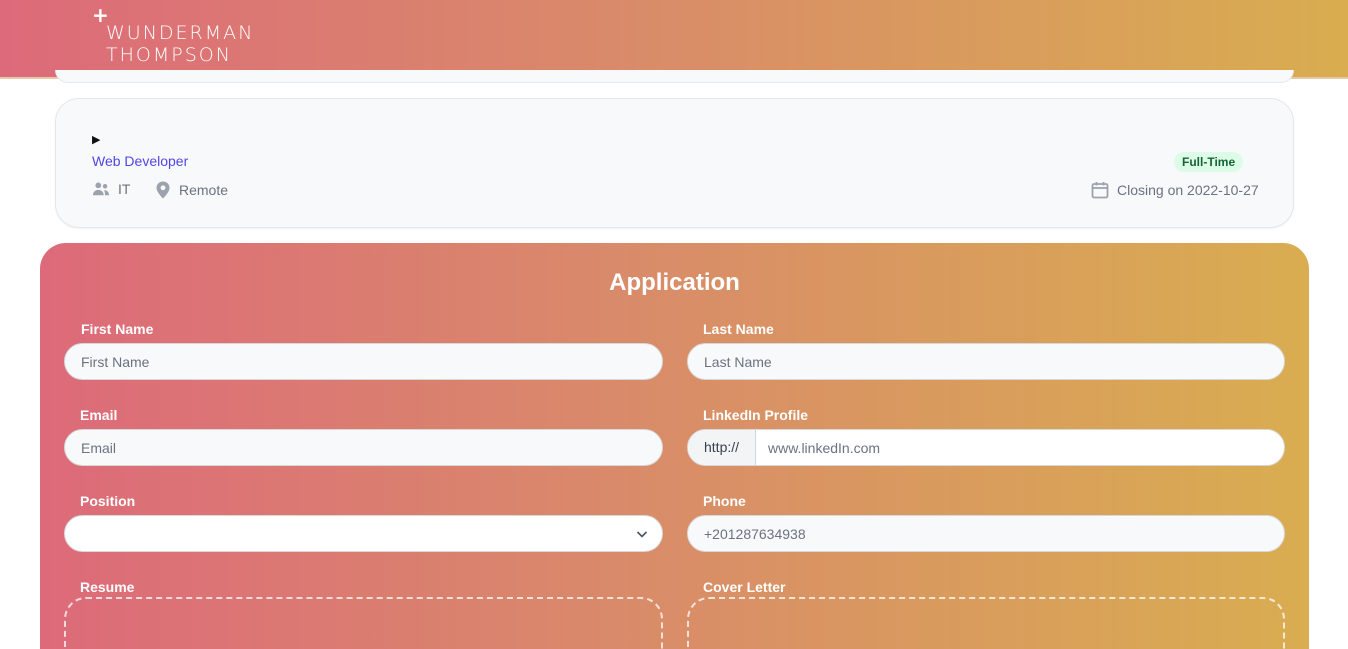 The width and height of the screenshot is (1348, 649). Describe the element at coordinates (1209, 162) in the screenshot. I see `job-type-badge: Full-Time` at that location.